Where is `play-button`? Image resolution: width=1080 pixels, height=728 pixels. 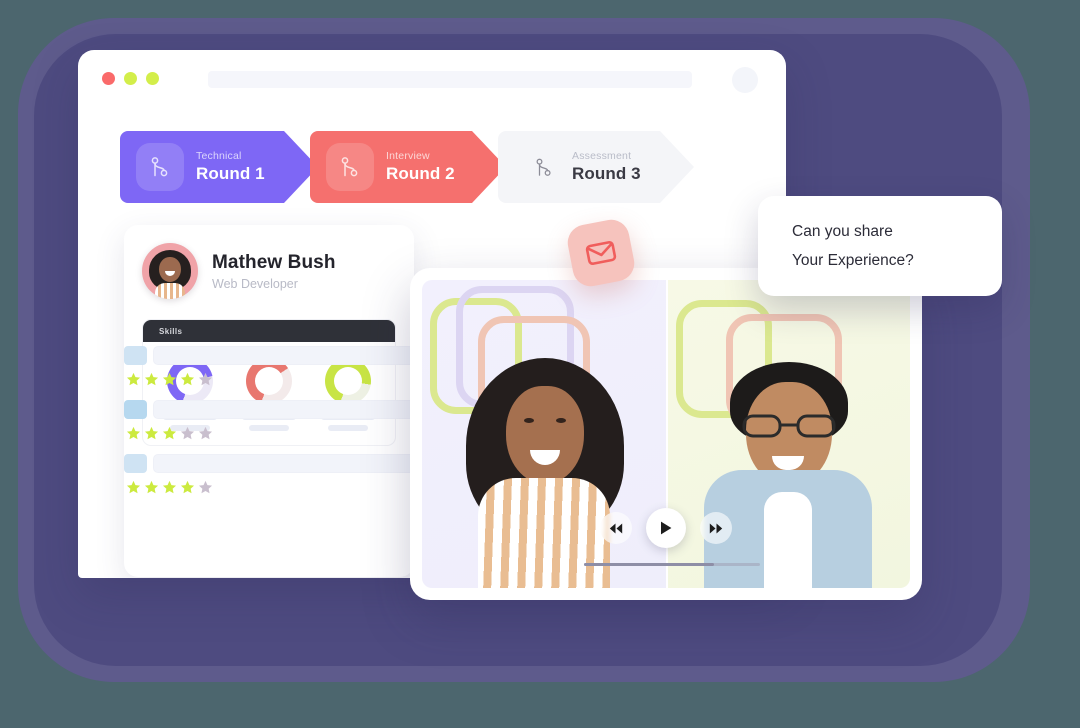
play-button is located at coordinates (666, 528).